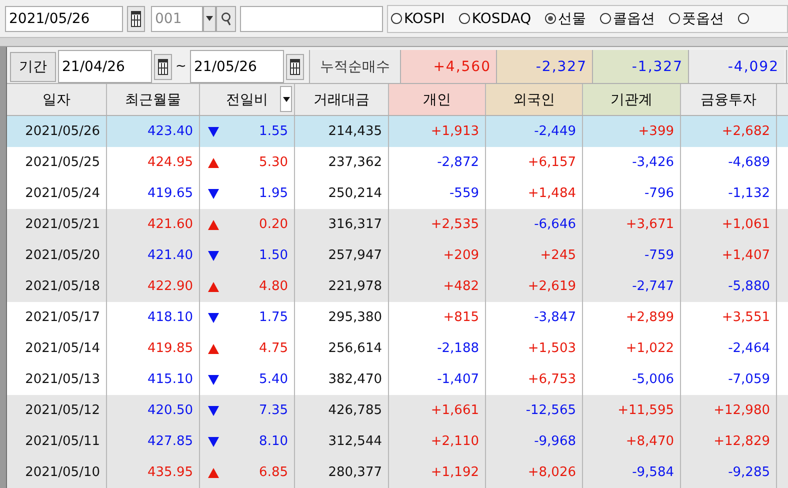 This screenshot has height=488, width=788. Describe the element at coordinates (105, 66) in the screenshot. I see `start-date-field: 21/04/26` at that location.